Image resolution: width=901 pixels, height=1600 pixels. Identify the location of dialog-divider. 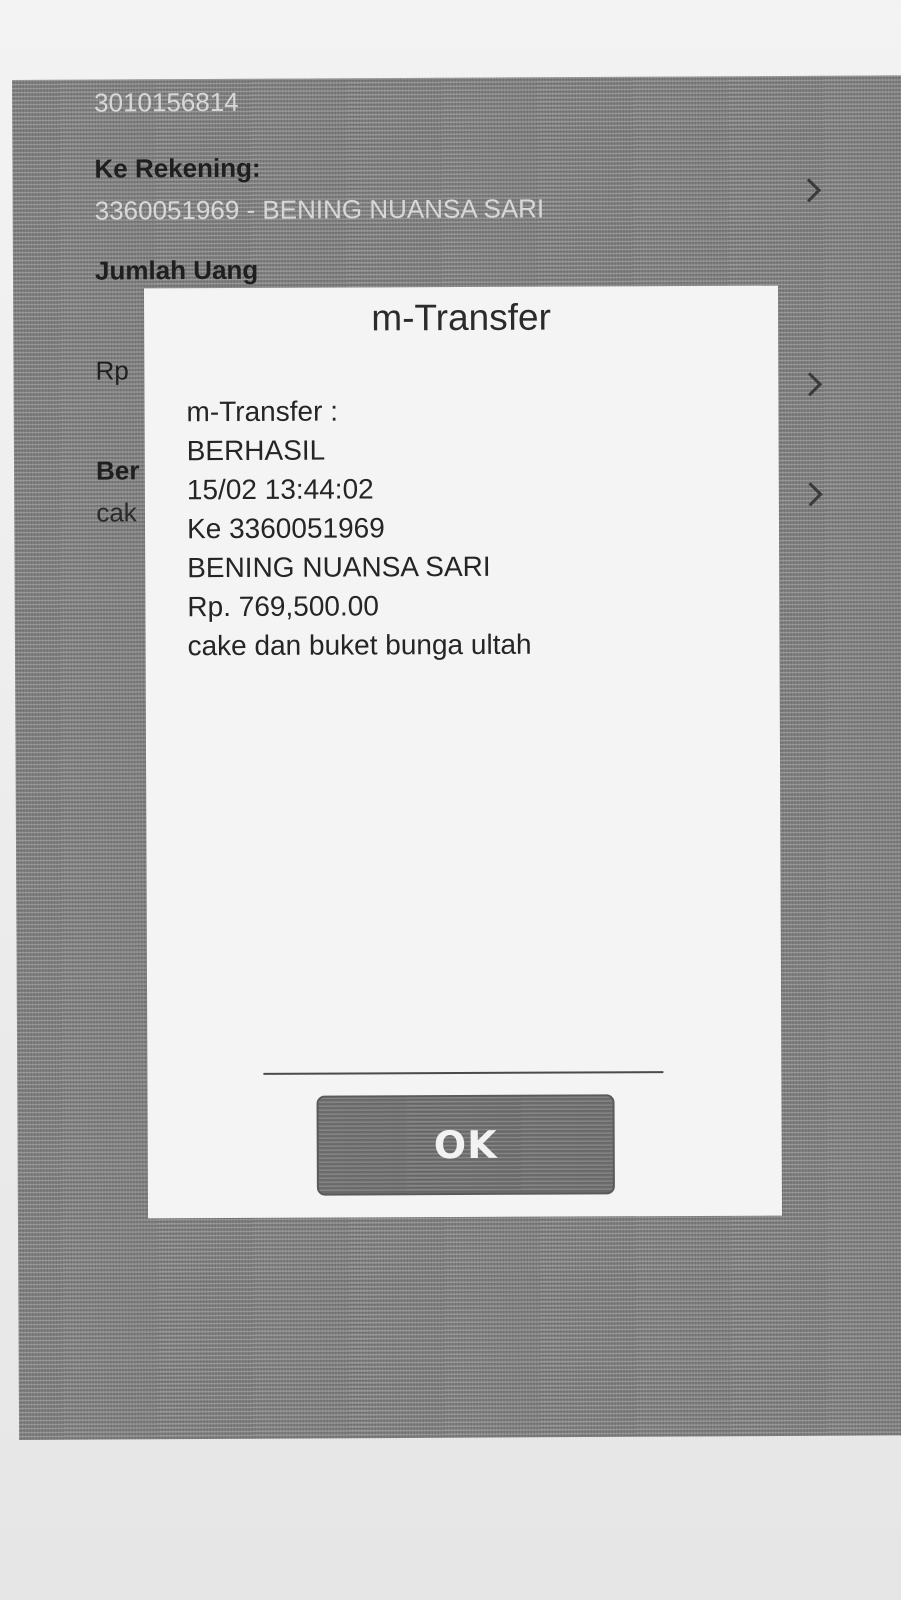
(463, 1073).